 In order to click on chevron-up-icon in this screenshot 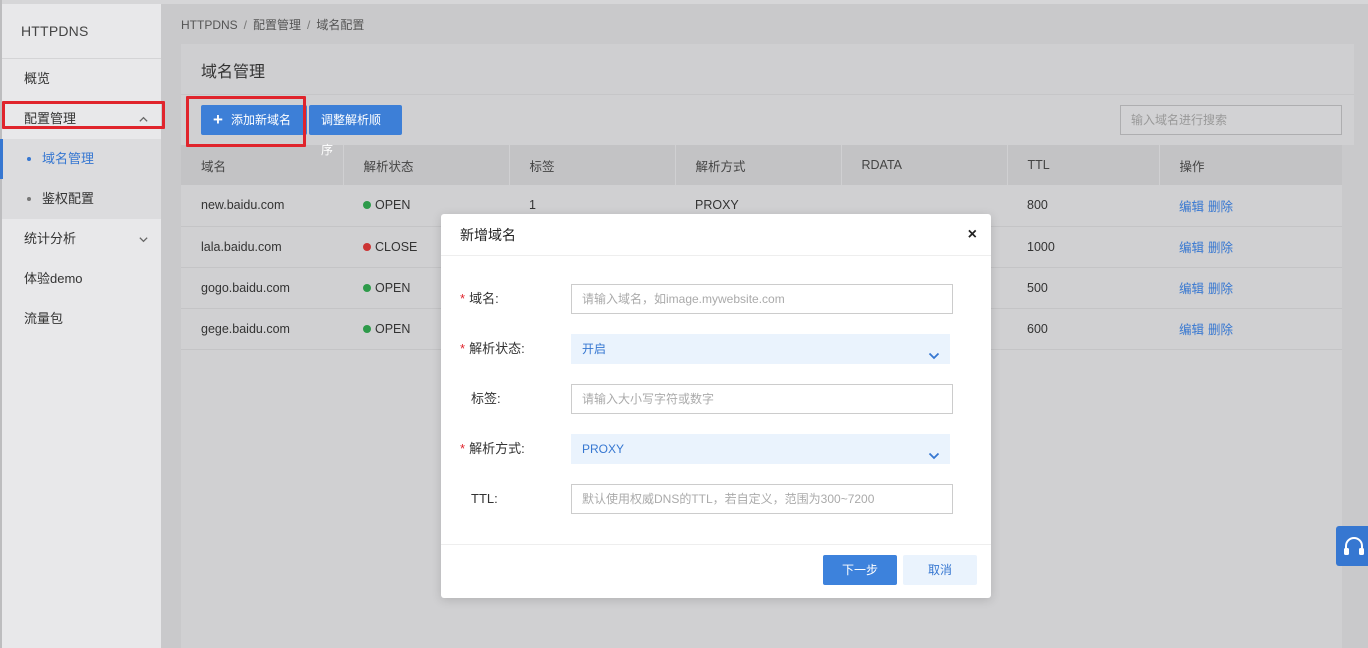, I will do `click(143, 119)`.